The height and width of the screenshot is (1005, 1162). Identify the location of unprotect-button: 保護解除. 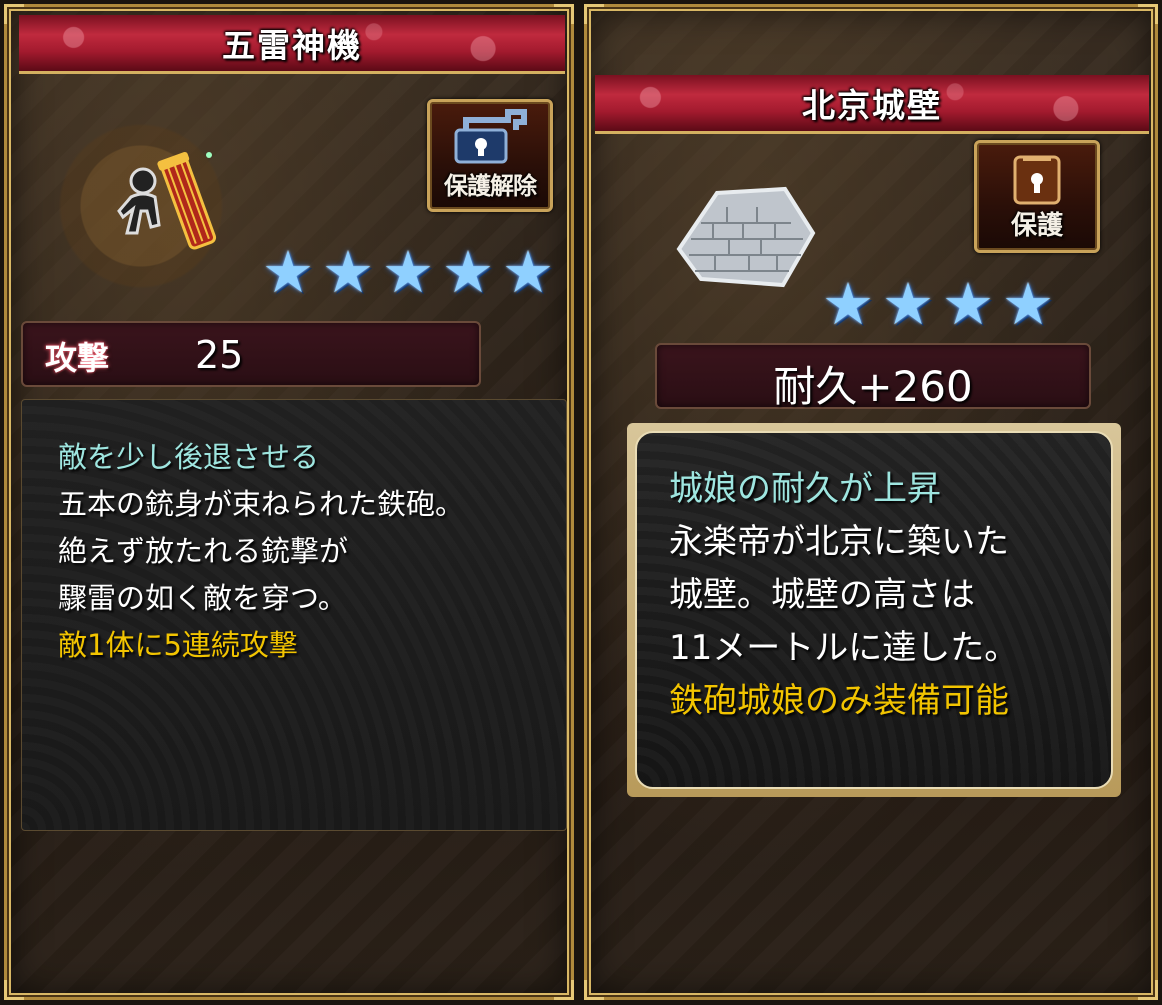
(490, 155).